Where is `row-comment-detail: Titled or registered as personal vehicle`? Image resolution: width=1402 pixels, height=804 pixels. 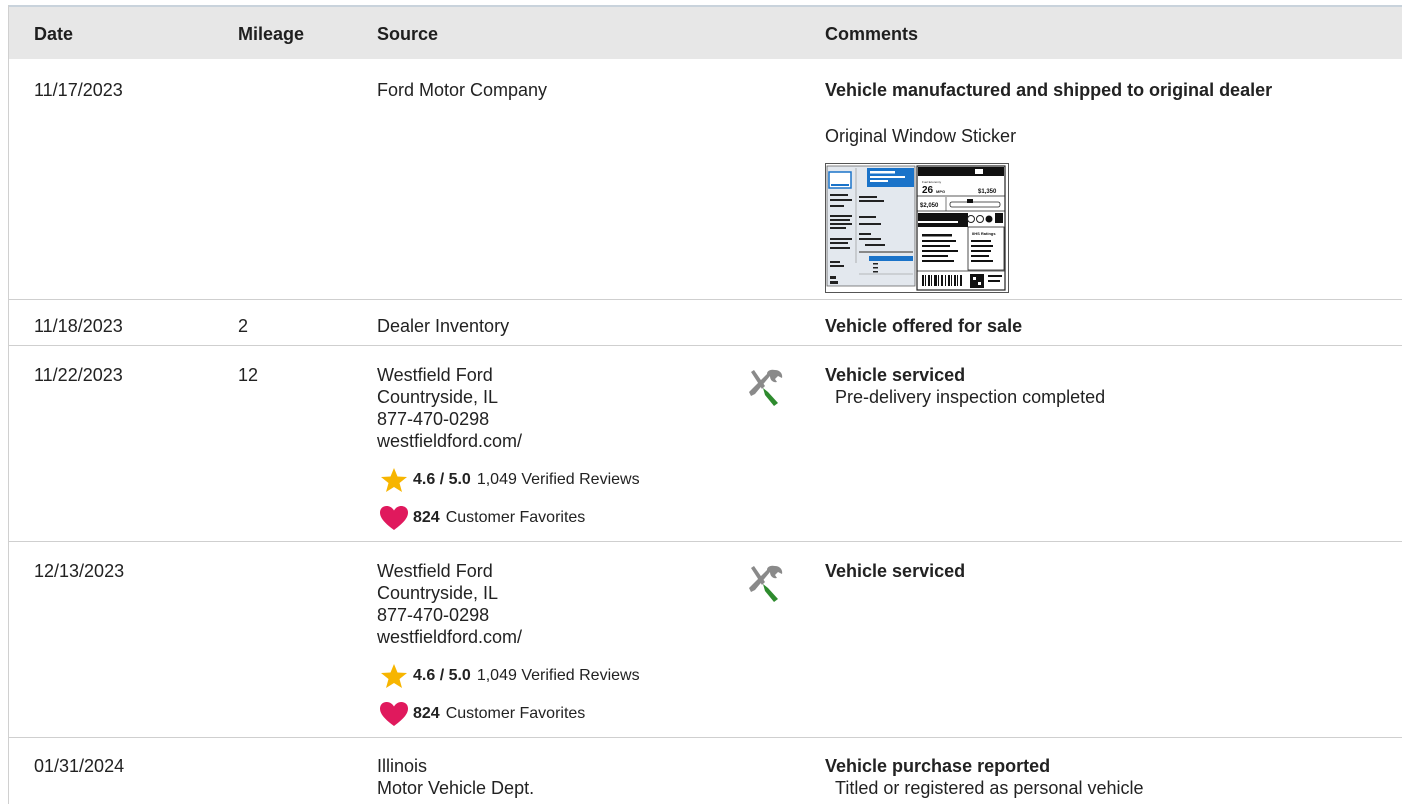 row-comment-detail: Titled or registered as personal vehicle is located at coordinates (989, 788).